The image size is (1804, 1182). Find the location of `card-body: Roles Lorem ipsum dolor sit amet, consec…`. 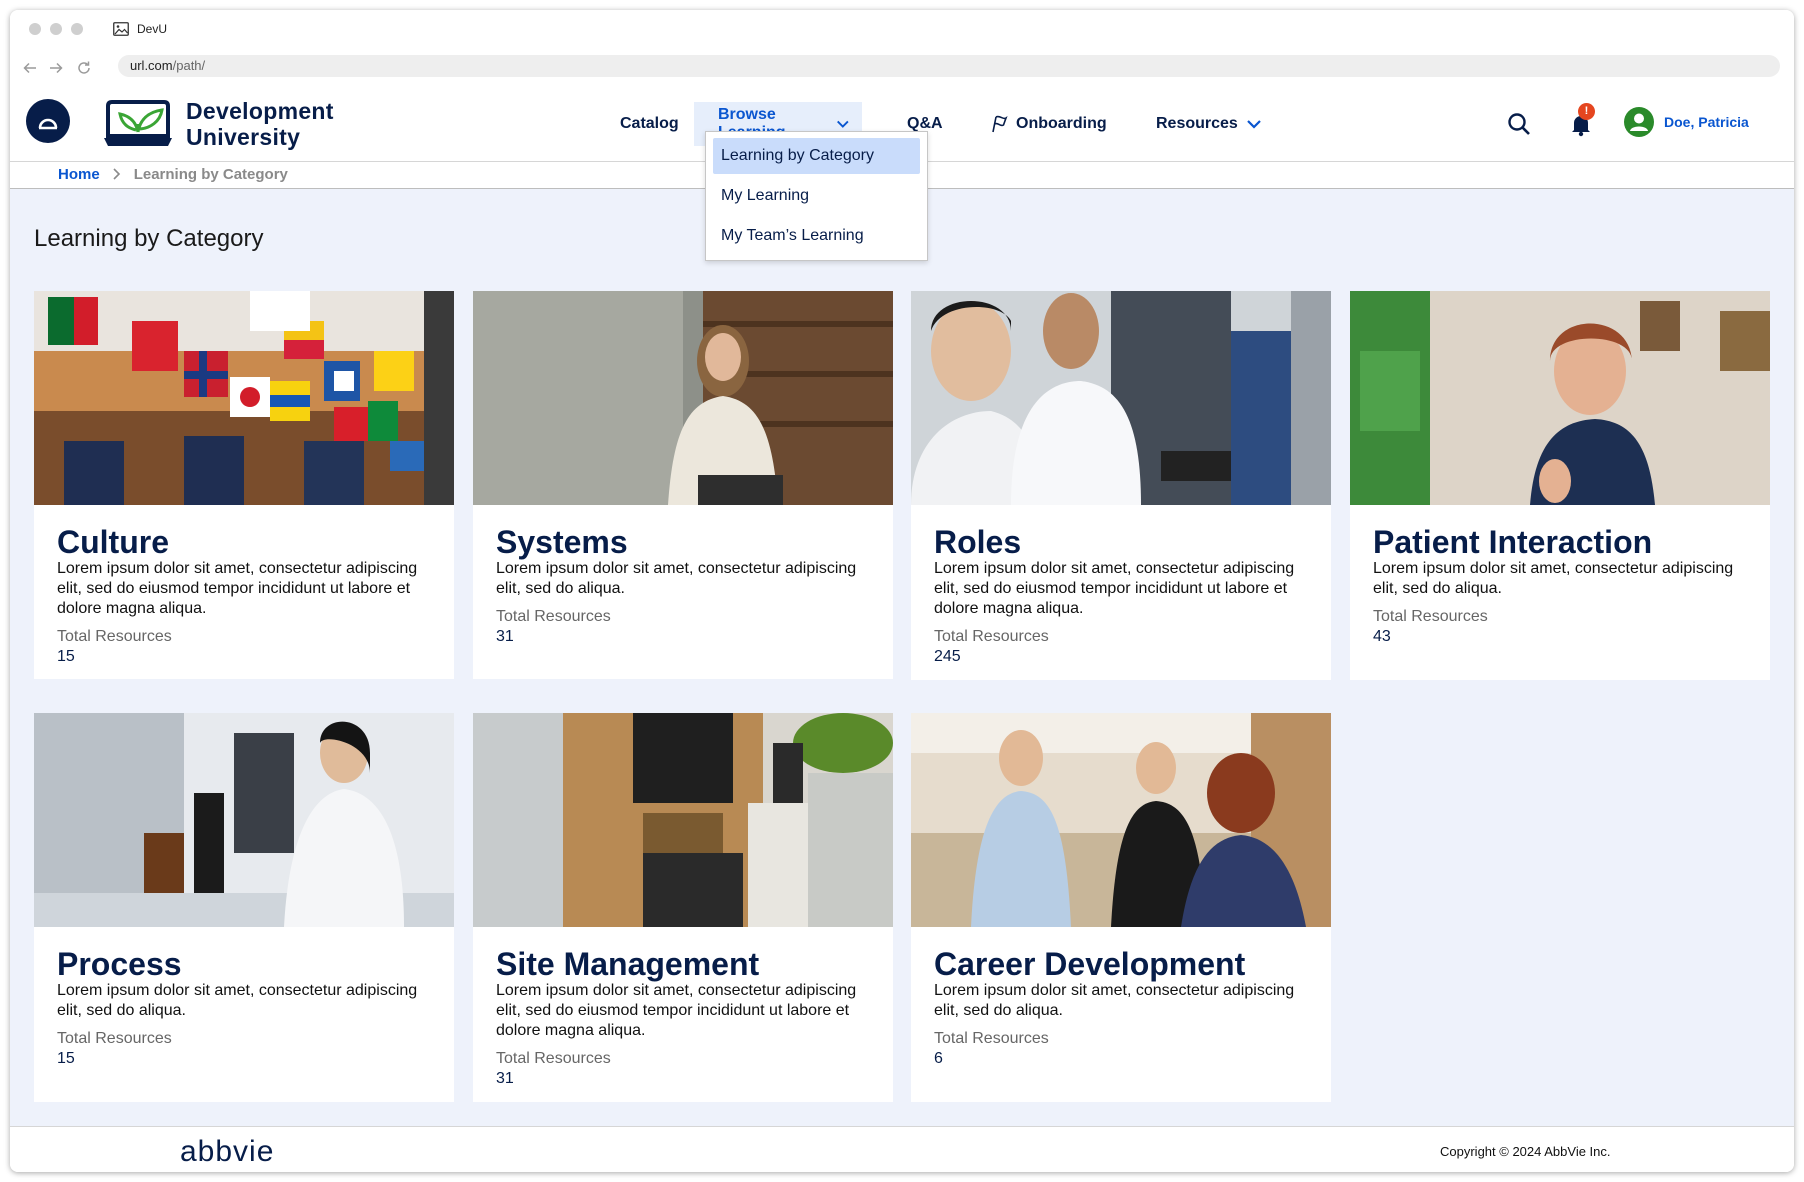

card-body: Roles Lorem ipsum dolor sit amet, consec… is located at coordinates (1124, 596).